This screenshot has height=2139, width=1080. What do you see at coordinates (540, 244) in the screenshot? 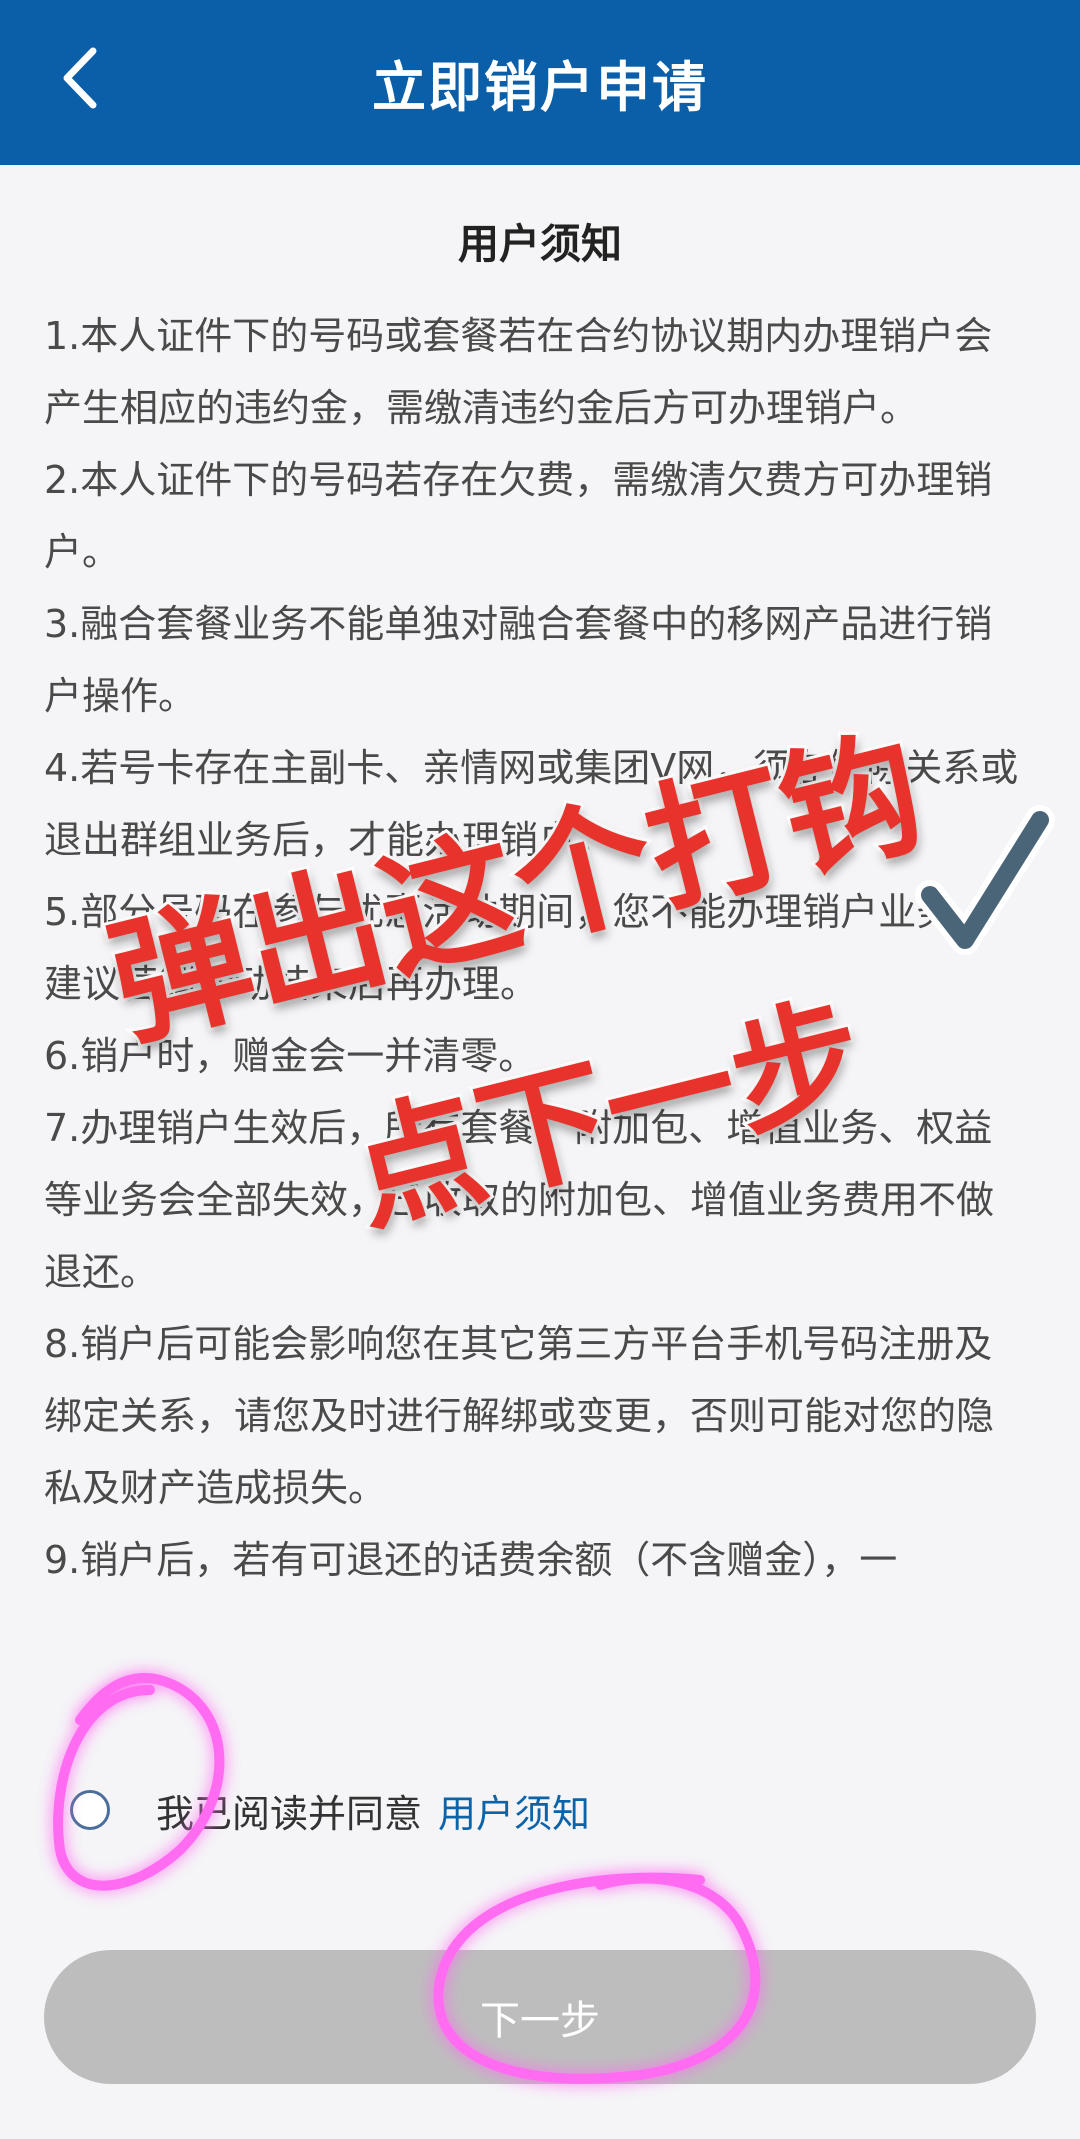
I see `notice-title: 用户须知` at bounding box center [540, 244].